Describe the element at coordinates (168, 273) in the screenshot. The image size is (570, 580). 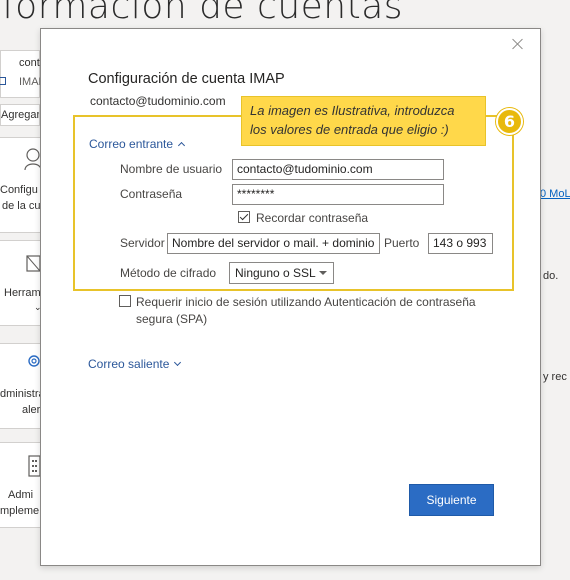
I see `encryption-label: Método de cifrado` at that location.